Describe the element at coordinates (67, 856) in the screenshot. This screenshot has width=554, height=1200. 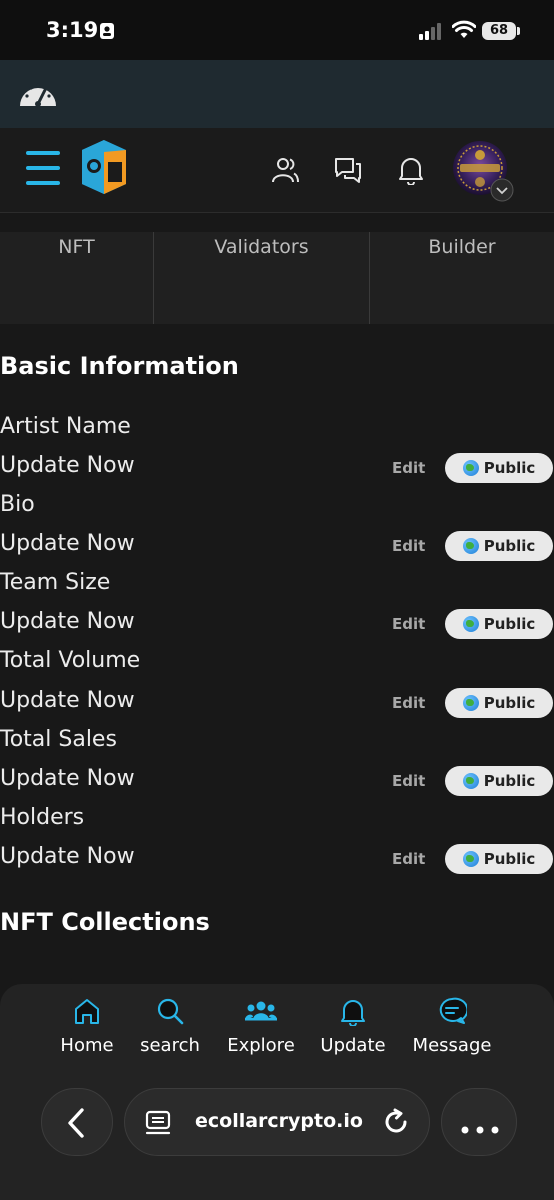
I see `field-value-holders: Update Now` at that location.